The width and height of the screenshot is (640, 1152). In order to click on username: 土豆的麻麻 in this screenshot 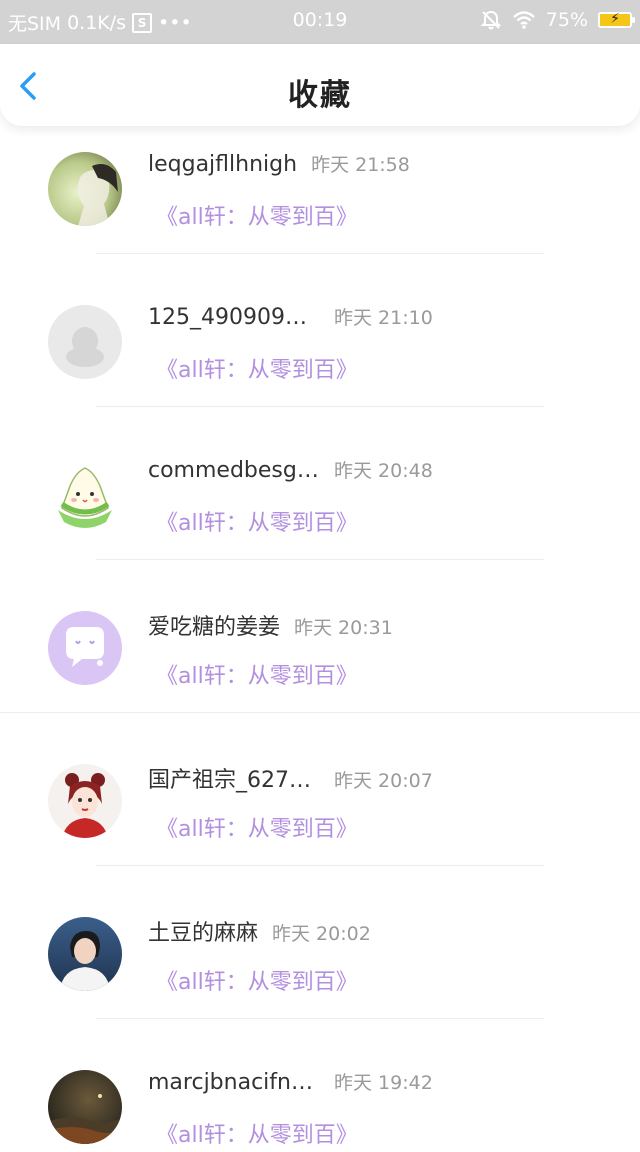, I will do `click(203, 931)`.